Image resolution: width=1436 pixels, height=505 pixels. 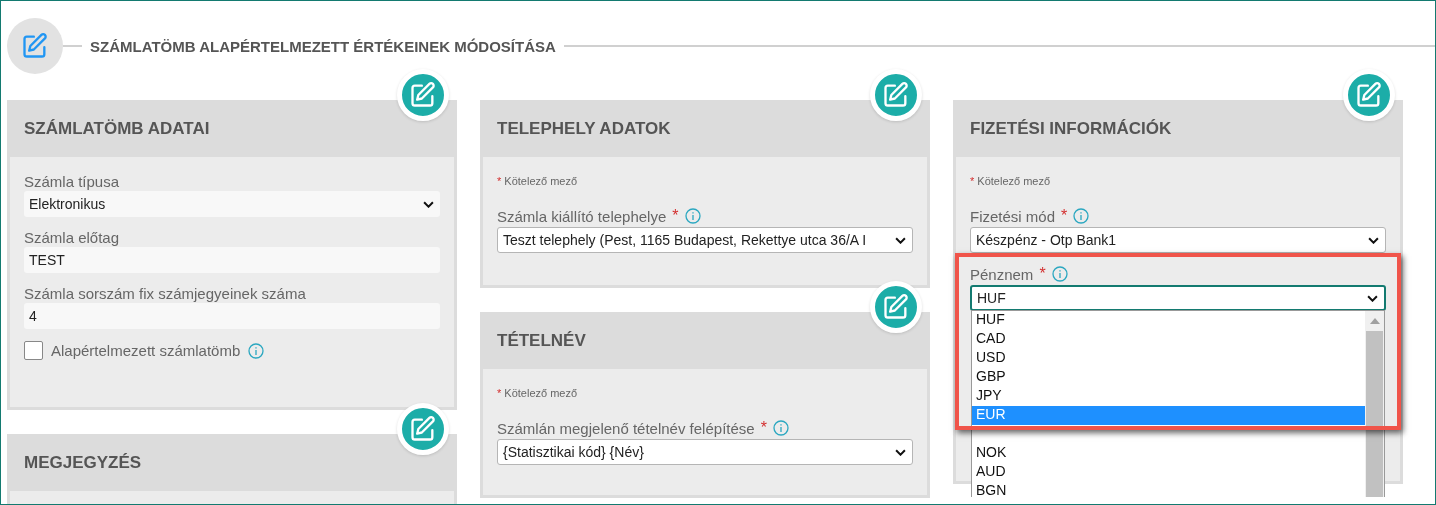 I want to click on card-title: TELEPHELY ADATOK, so click(x=584, y=128).